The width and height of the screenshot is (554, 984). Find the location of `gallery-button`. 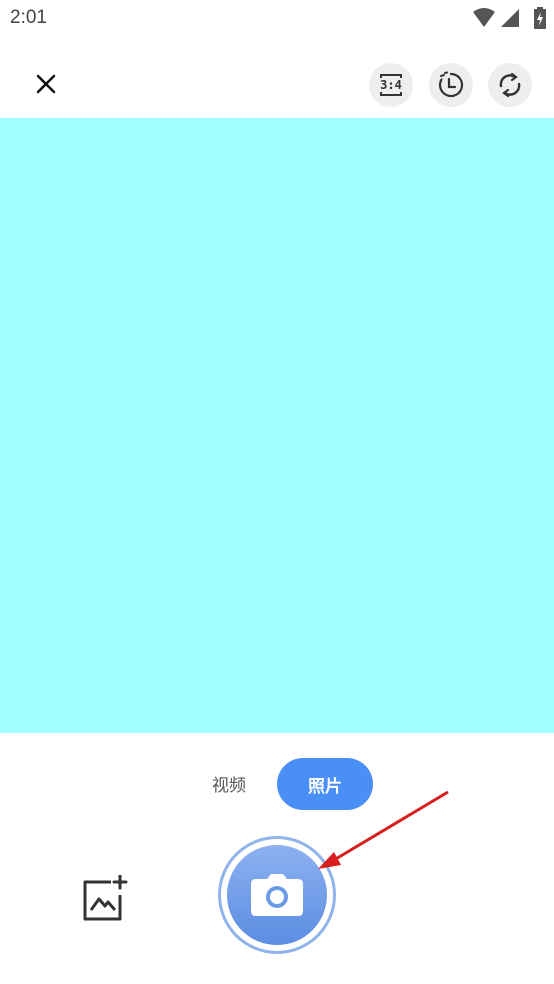

gallery-button is located at coordinates (104, 898).